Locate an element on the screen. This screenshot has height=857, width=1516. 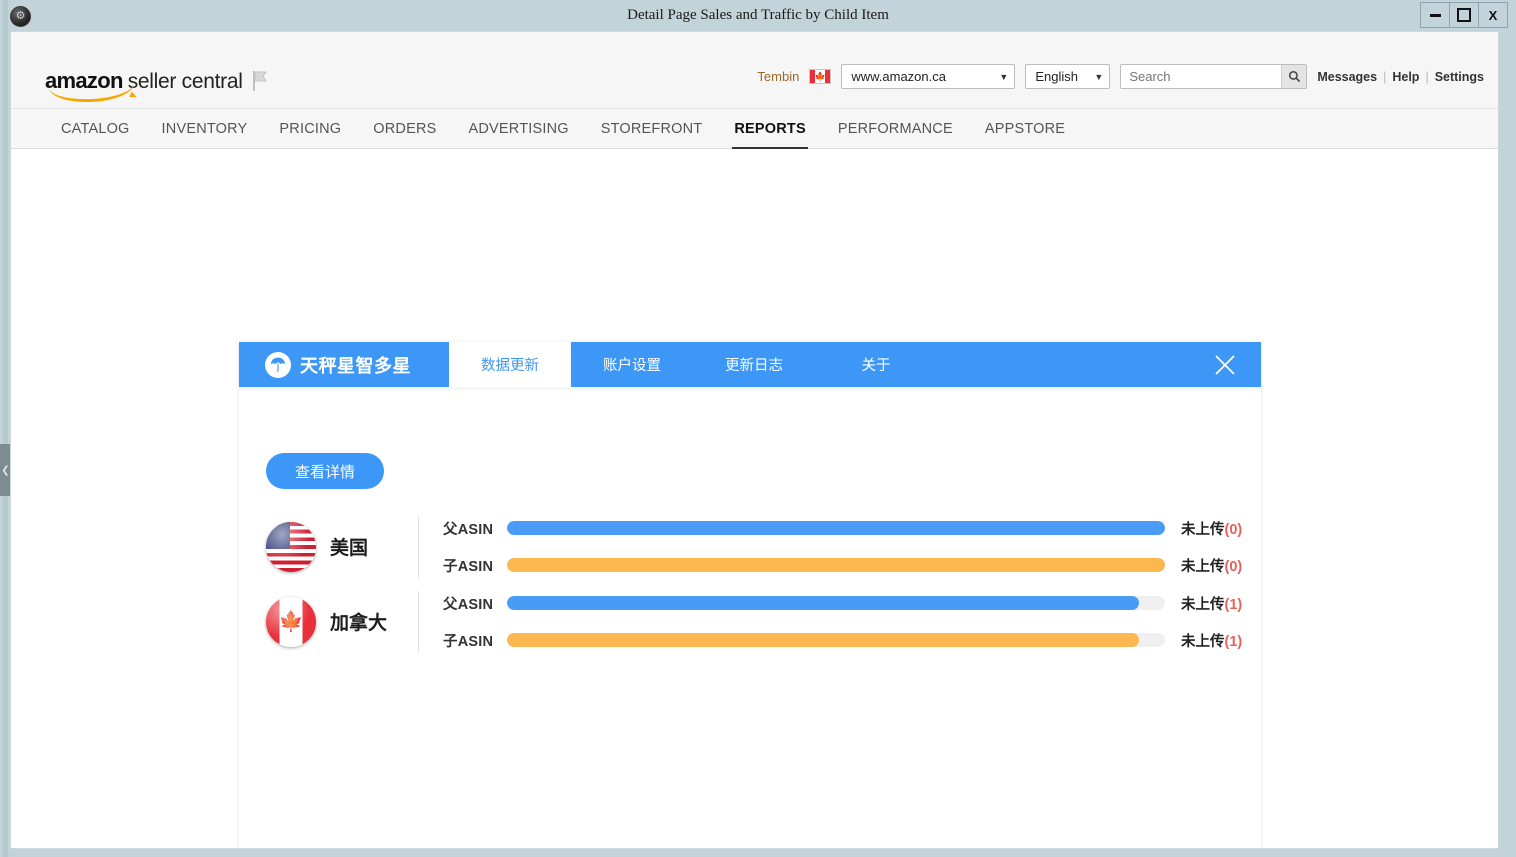
language-select: English ▼ is located at coordinates (1068, 76).